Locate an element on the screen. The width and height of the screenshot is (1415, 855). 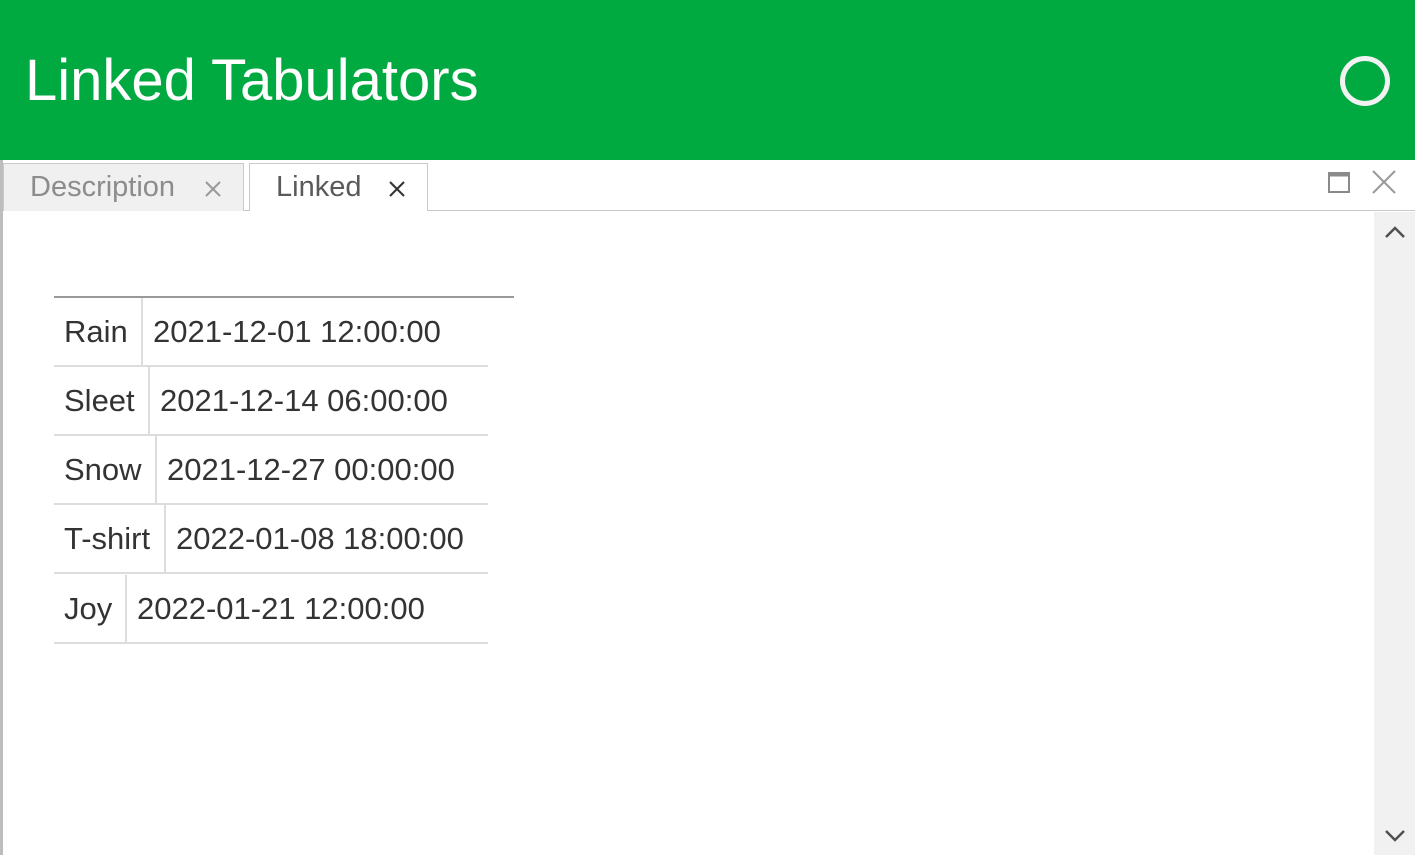
cell-name: Rain is located at coordinates (91, 331).